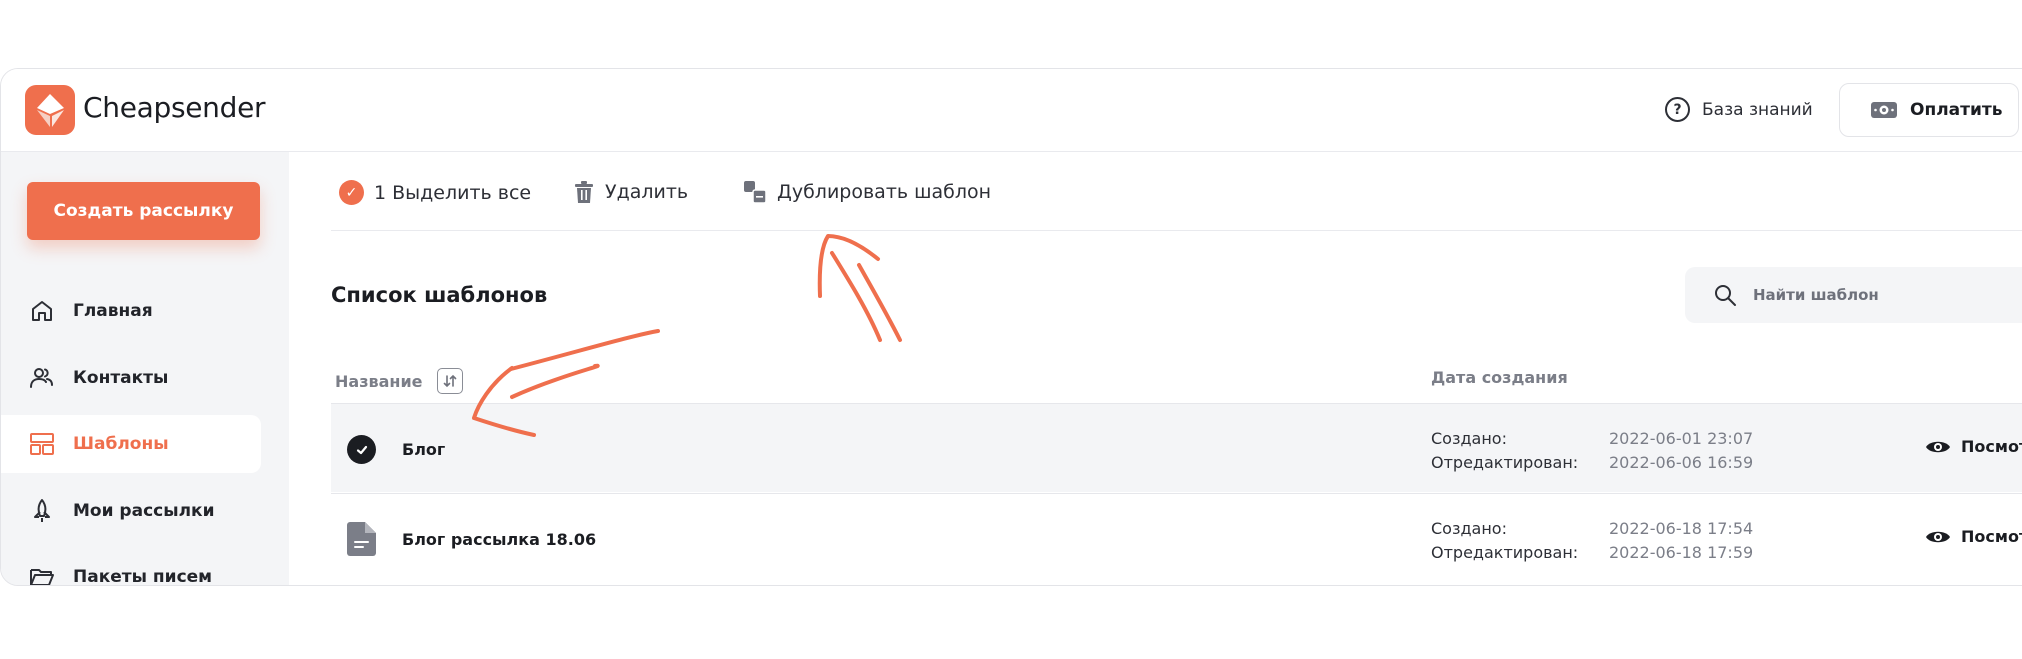 The height and width of the screenshot is (659, 2022). I want to click on created-value: 2022-06-01 23:07, so click(1681, 438).